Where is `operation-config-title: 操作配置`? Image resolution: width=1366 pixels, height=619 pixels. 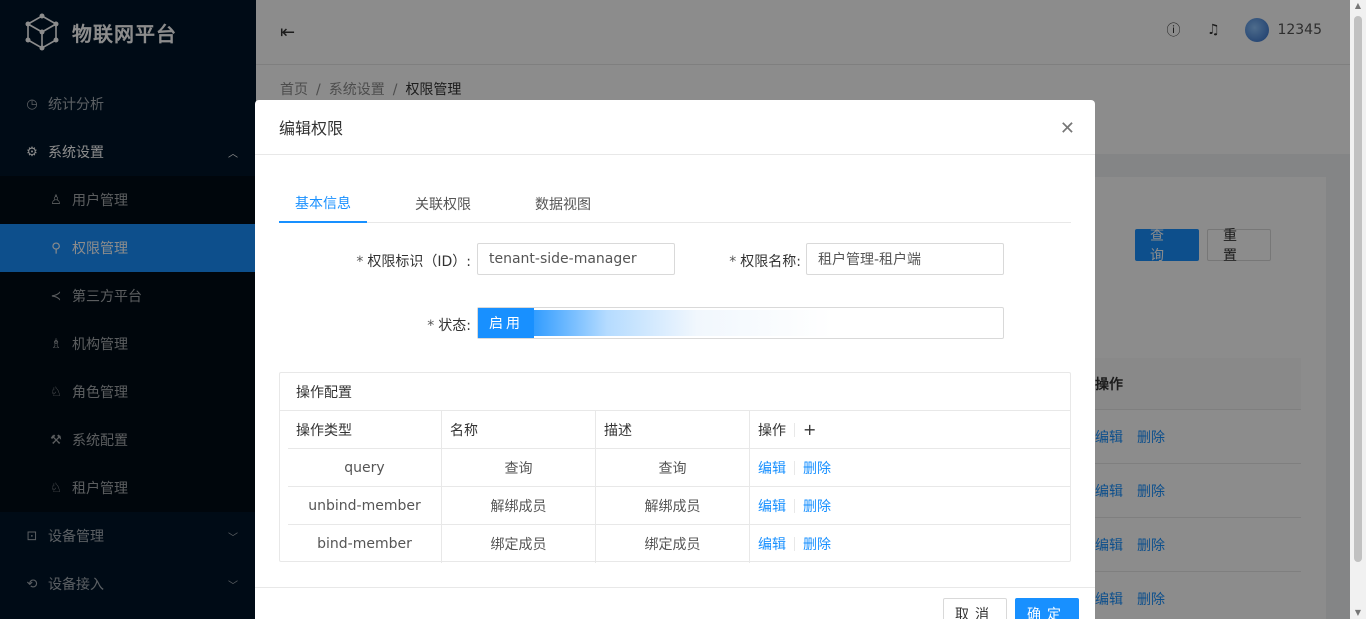
operation-config-title: 操作配置 is located at coordinates (675, 392).